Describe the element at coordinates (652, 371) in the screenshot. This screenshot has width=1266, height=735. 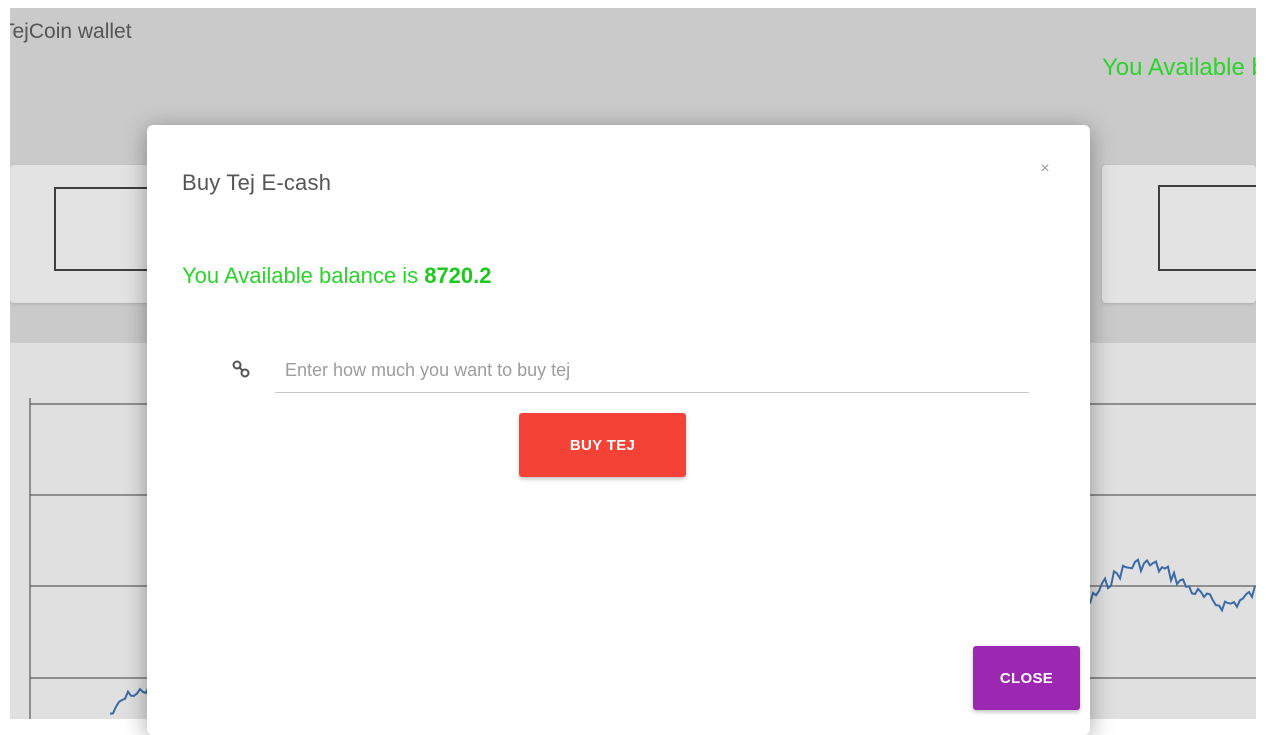
I see `buy-amount-input` at that location.